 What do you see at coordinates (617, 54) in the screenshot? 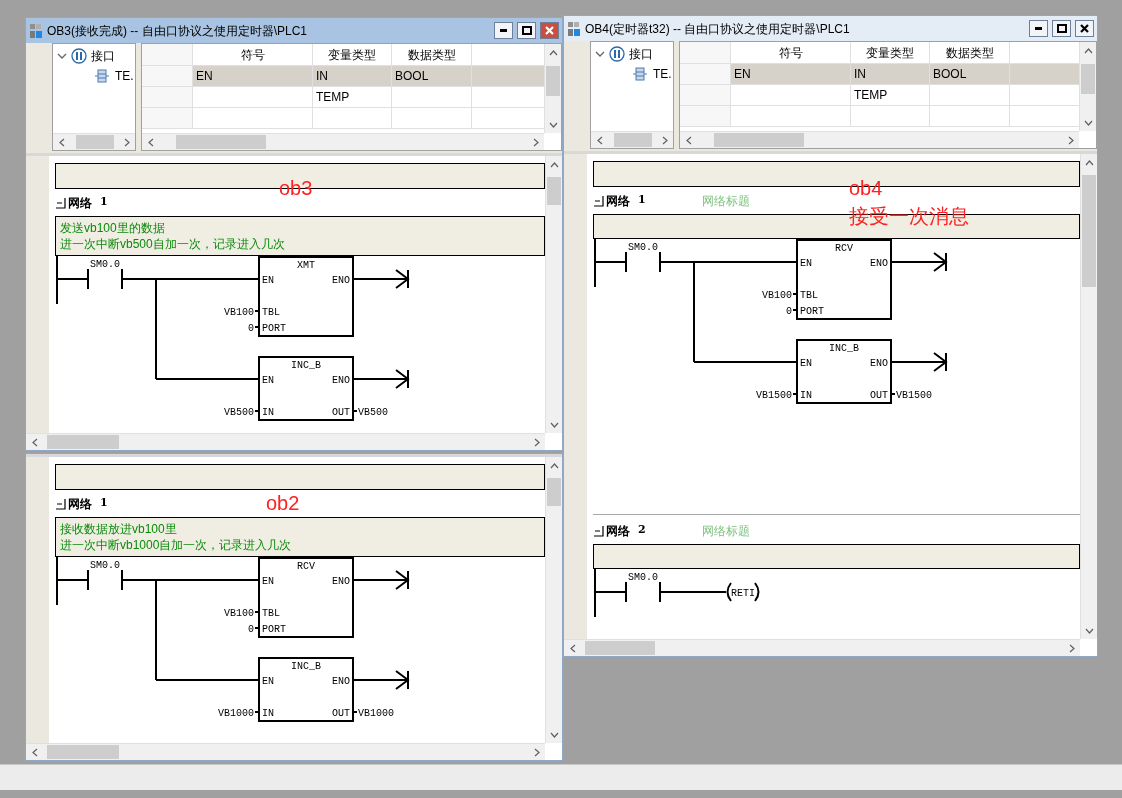
I see `interface-icon` at bounding box center [617, 54].